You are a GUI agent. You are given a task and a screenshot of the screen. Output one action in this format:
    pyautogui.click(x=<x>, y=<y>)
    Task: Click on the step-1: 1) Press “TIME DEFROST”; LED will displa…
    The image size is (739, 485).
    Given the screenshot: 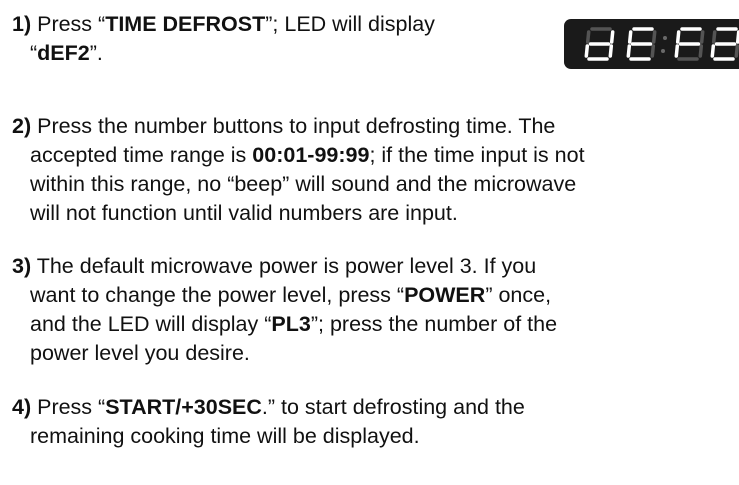 What is the action you would take?
    pyautogui.click(x=282, y=39)
    